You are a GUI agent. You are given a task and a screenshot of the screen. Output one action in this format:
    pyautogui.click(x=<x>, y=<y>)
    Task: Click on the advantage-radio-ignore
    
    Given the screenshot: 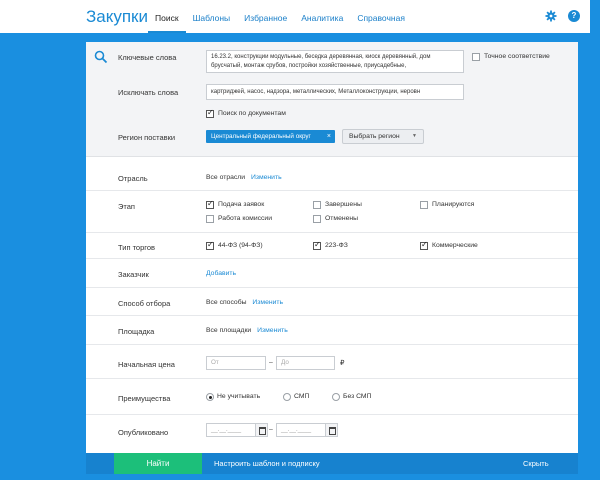 What is the action you would take?
    pyautogui.click(x=210, y=397)
    